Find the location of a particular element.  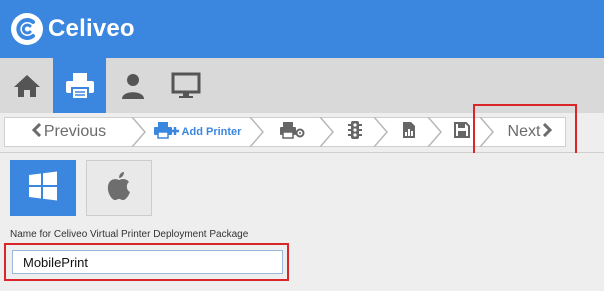

save-icon is located at coordinates (462, 132).